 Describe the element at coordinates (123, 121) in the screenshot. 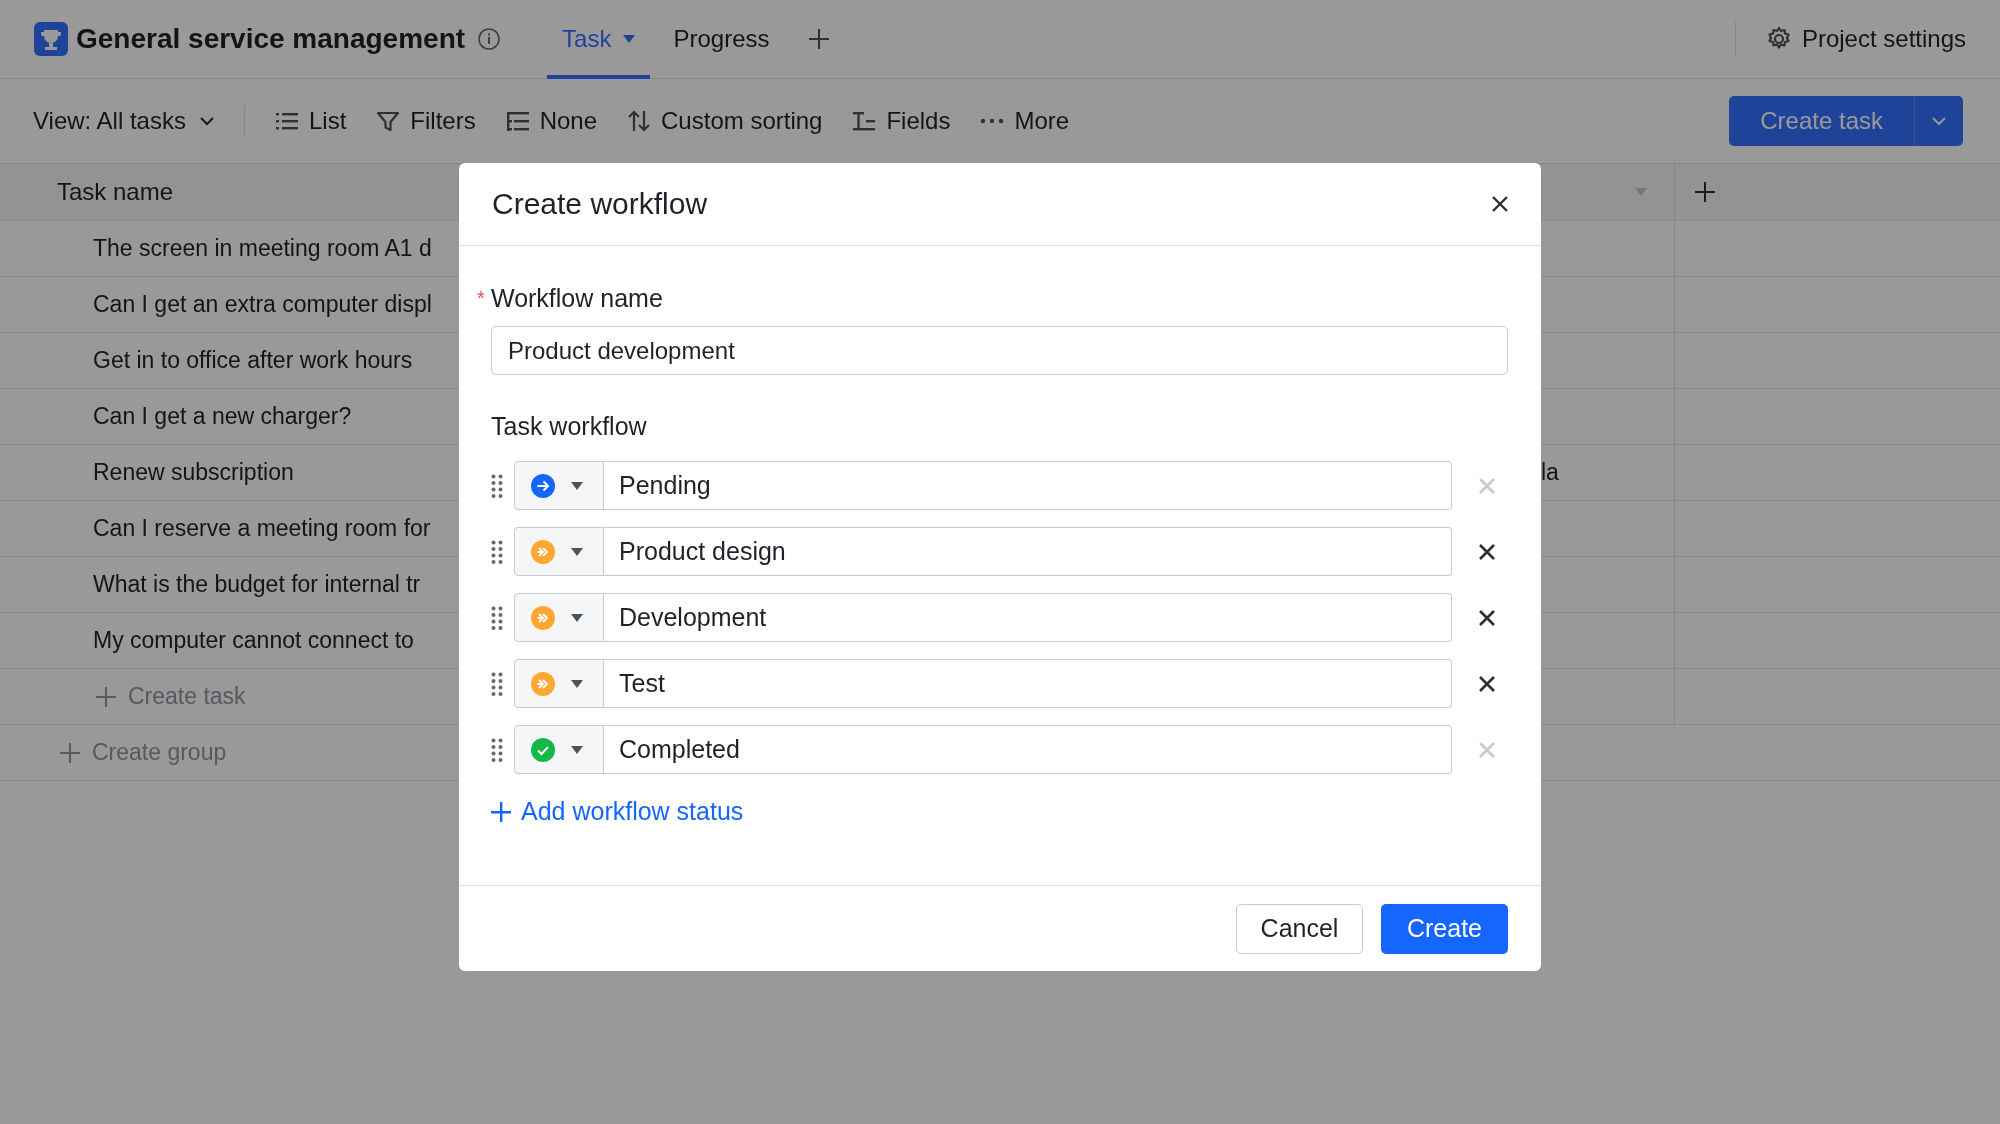

I see `view-dropdown: View: All tasks` at that location.